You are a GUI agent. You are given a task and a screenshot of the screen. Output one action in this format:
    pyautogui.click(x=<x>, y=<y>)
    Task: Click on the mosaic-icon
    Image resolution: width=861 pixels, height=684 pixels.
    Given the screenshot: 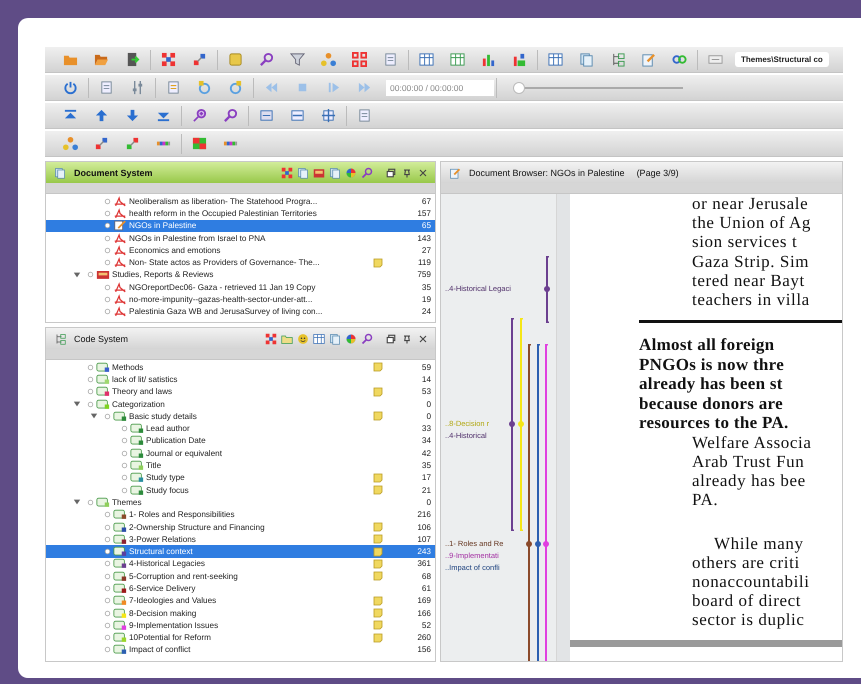 What is the action you would take?
    pyautogui.click(x=199, y=143)
    